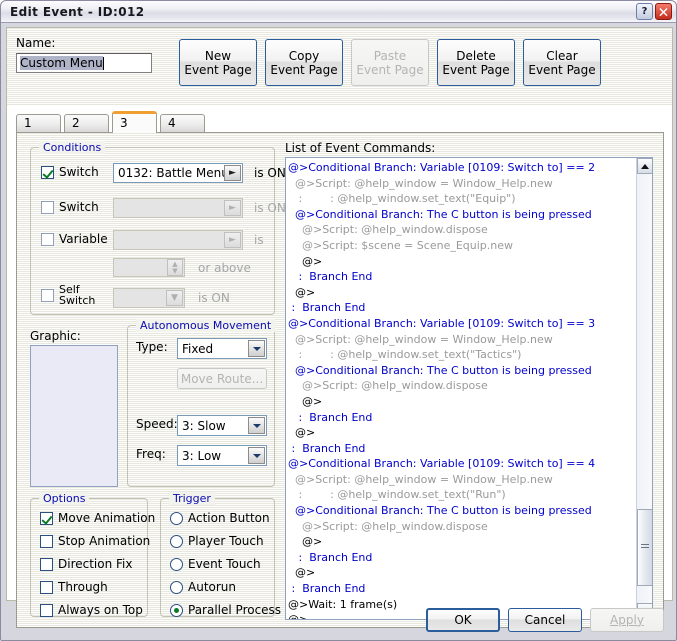 The width and height of the screenshot is (677, 641). I want to click on event-command-line: @>Script: $scene = Scene_Equip.new, so click(461, 246).